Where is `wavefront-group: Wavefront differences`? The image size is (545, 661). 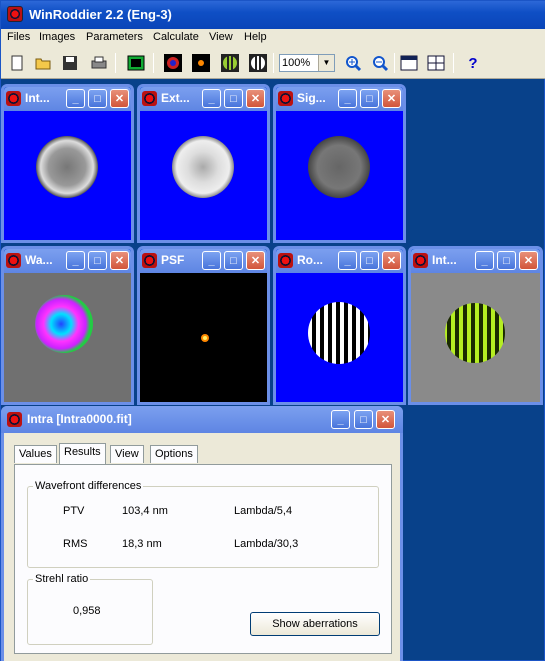 wavefront-group: Wavefront differences is located at coordinates (203, 524).